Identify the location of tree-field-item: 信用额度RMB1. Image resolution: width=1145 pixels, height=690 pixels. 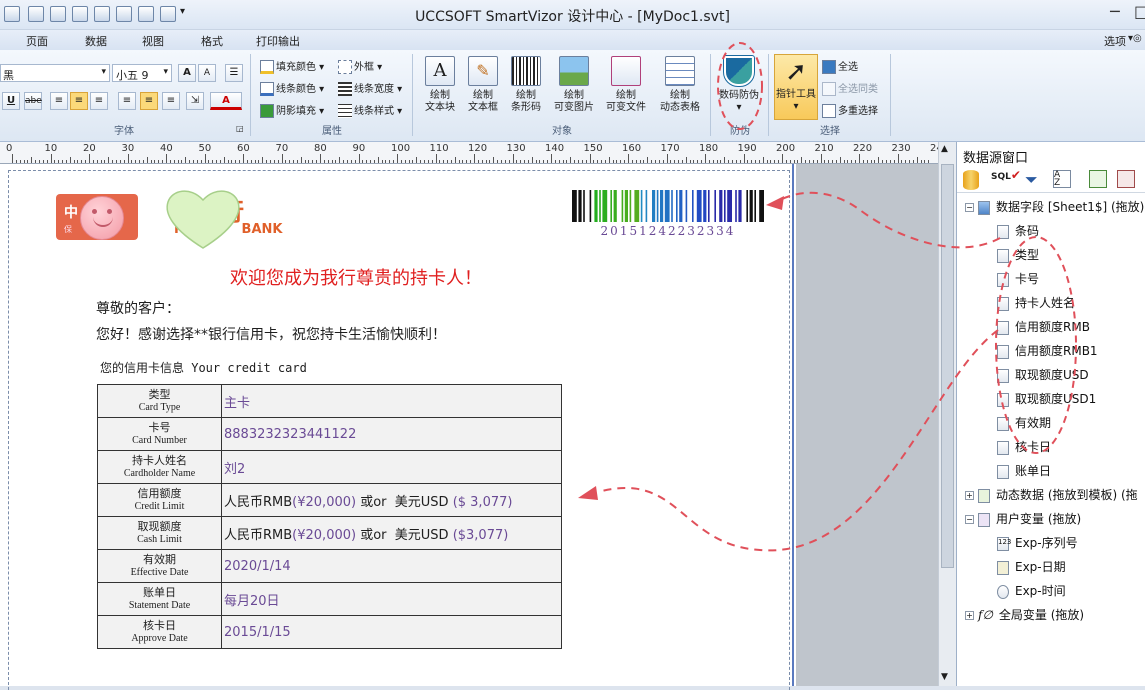
(1047, 350).